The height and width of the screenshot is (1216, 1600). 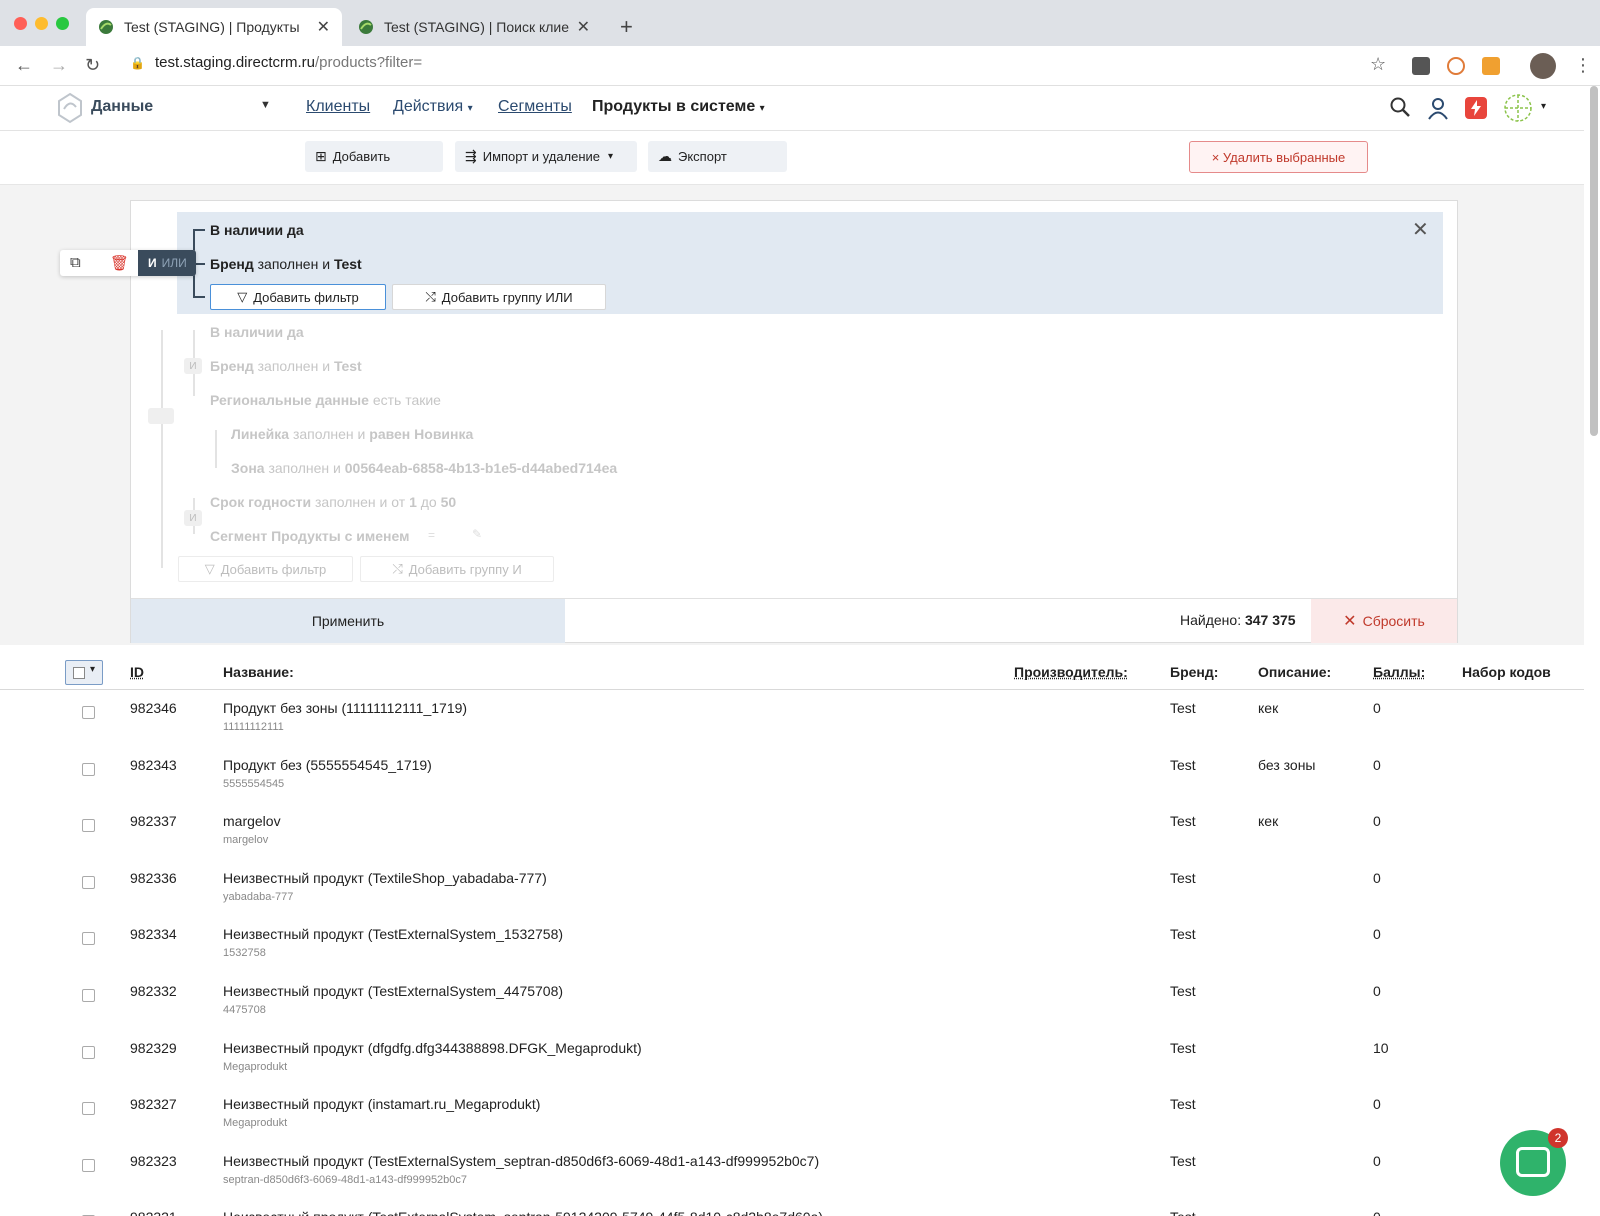 What do you see at coordinates (1476, 108) in the screenshot?
I see `notifications-bolt-icon` at bounding box center [1476, 108].